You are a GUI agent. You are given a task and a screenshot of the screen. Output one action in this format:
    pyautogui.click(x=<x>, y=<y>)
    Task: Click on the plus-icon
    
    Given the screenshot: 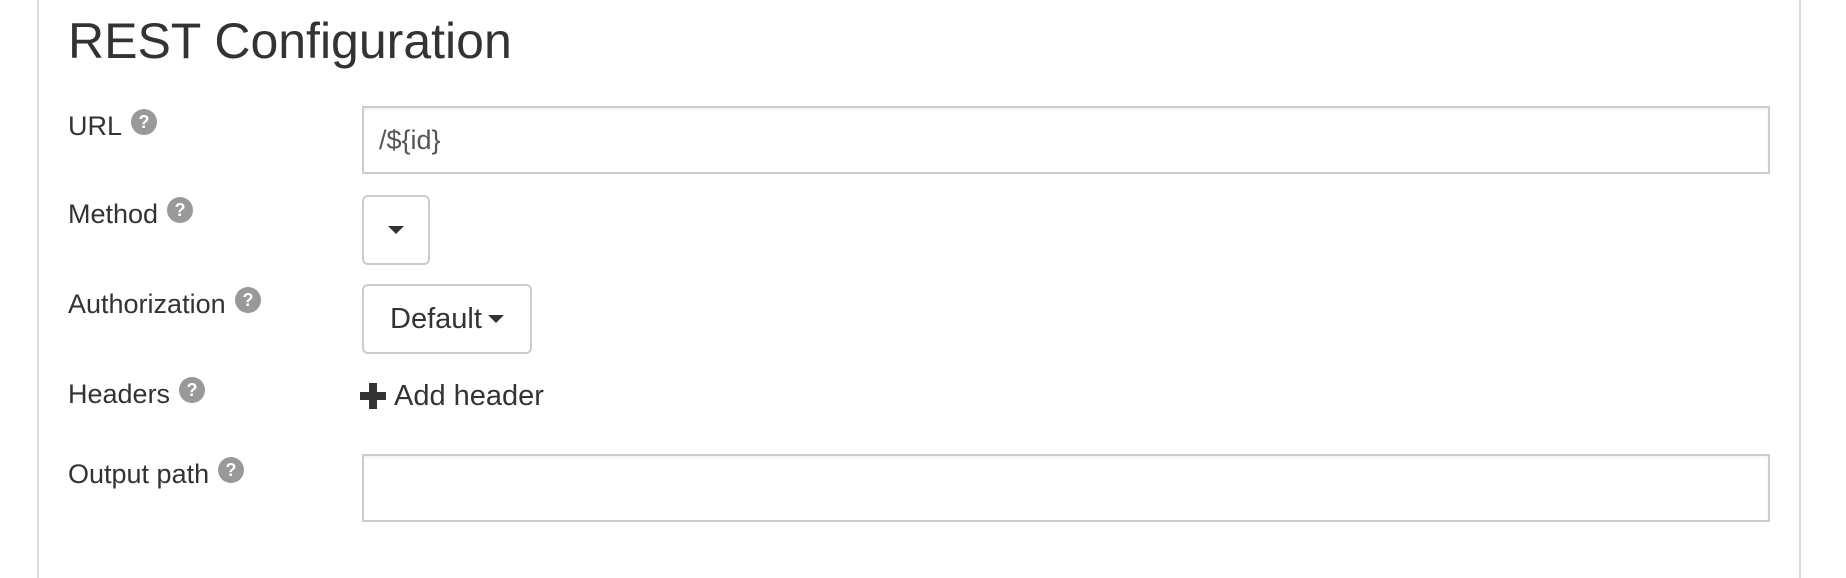 What is the action you would take?
    pyautogui.click(x=373, y=396)
    